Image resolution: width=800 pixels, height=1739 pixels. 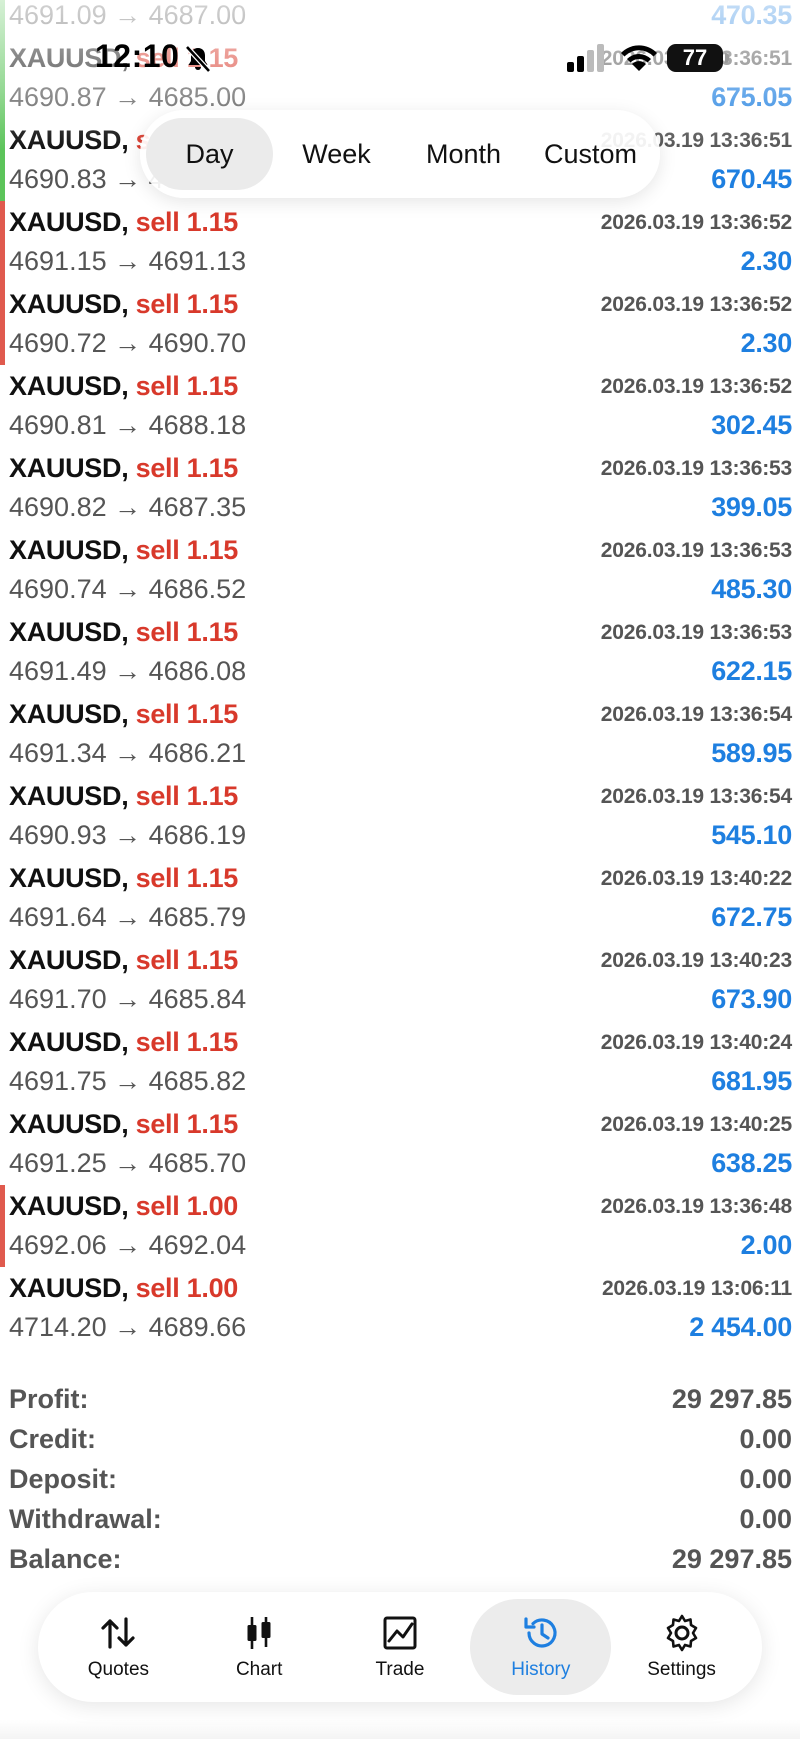 I want to click on deal-time: 2026.03.19 13:36:52, so click(x=696, y=222).